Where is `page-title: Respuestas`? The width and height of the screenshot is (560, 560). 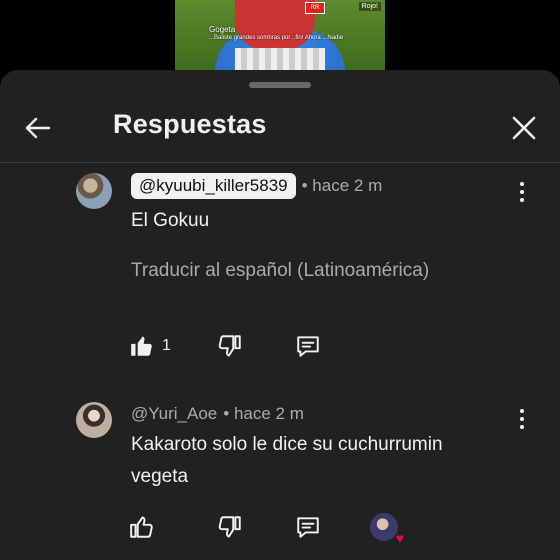
page-title: Respuestas is located at coordinates (190, 124).